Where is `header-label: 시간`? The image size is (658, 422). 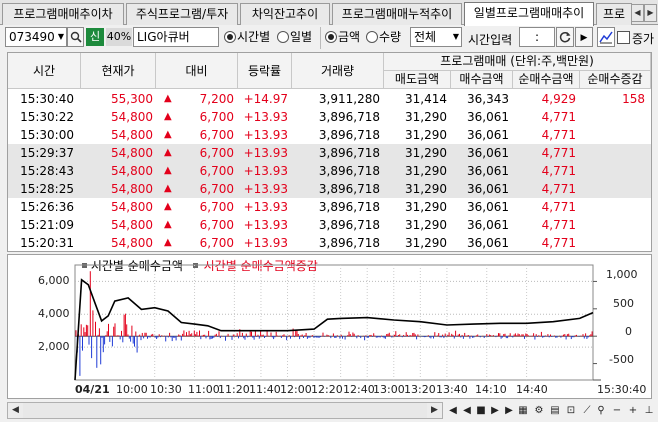 header-label: 시간 is located at coordinates (44, 71).